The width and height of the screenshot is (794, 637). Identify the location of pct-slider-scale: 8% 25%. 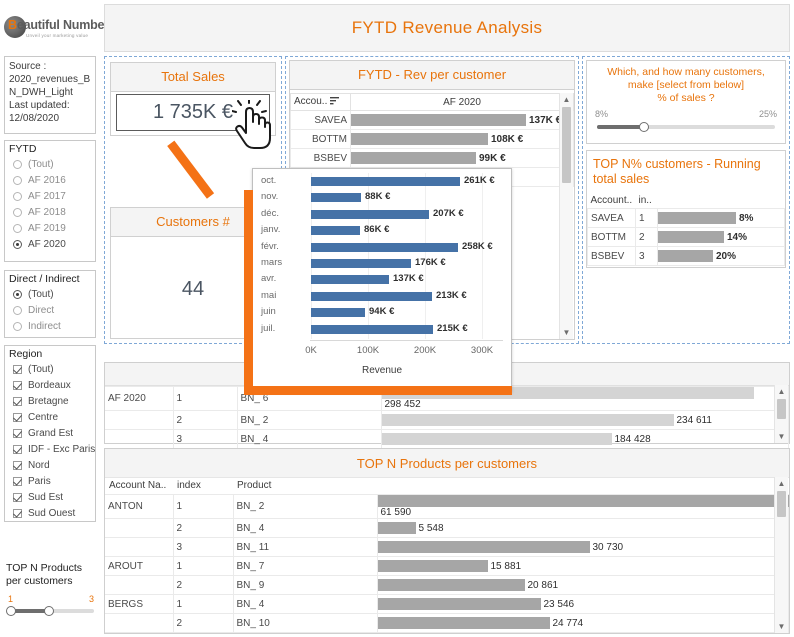
(686, 112).